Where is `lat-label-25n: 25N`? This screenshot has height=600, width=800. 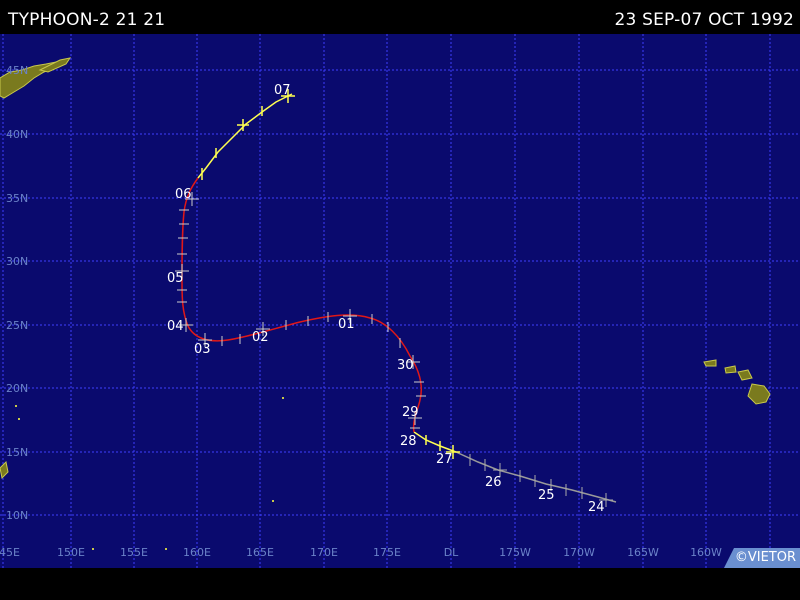
lat-label-25n: 25N is located at coordinates (17, 325).